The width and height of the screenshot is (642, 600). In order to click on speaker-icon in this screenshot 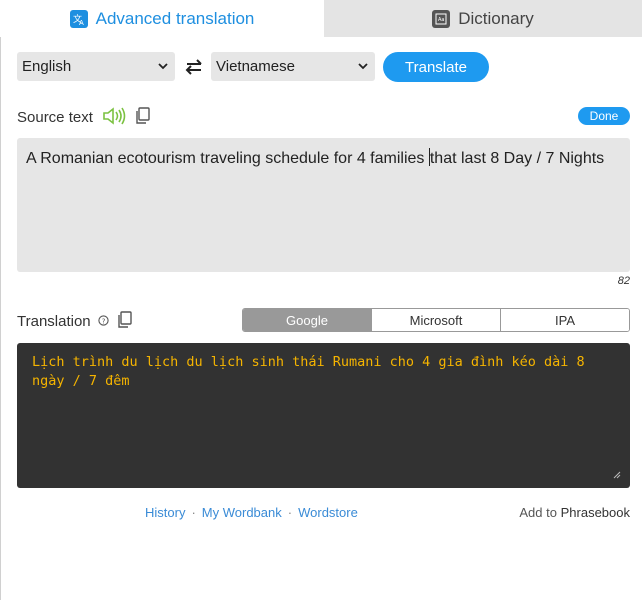, I will do `click(115, 116)`.